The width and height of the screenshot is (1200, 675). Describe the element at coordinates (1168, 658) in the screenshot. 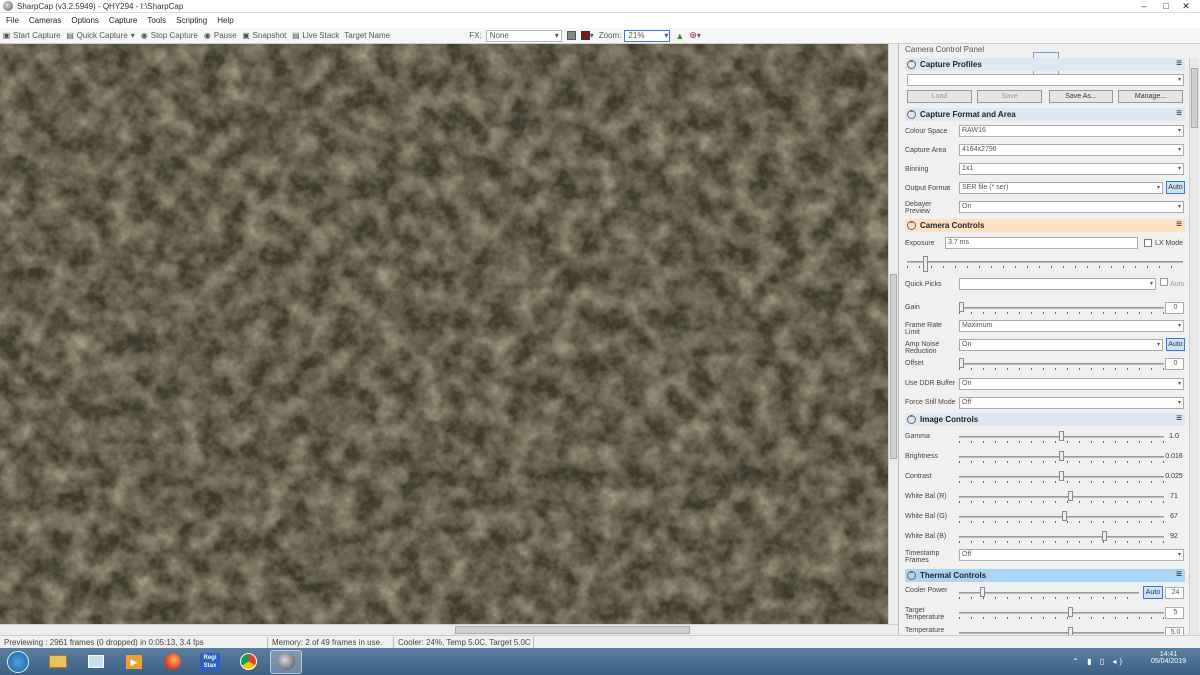

I see `taskbar-clock: 14:41 05/04/2019` at that location.